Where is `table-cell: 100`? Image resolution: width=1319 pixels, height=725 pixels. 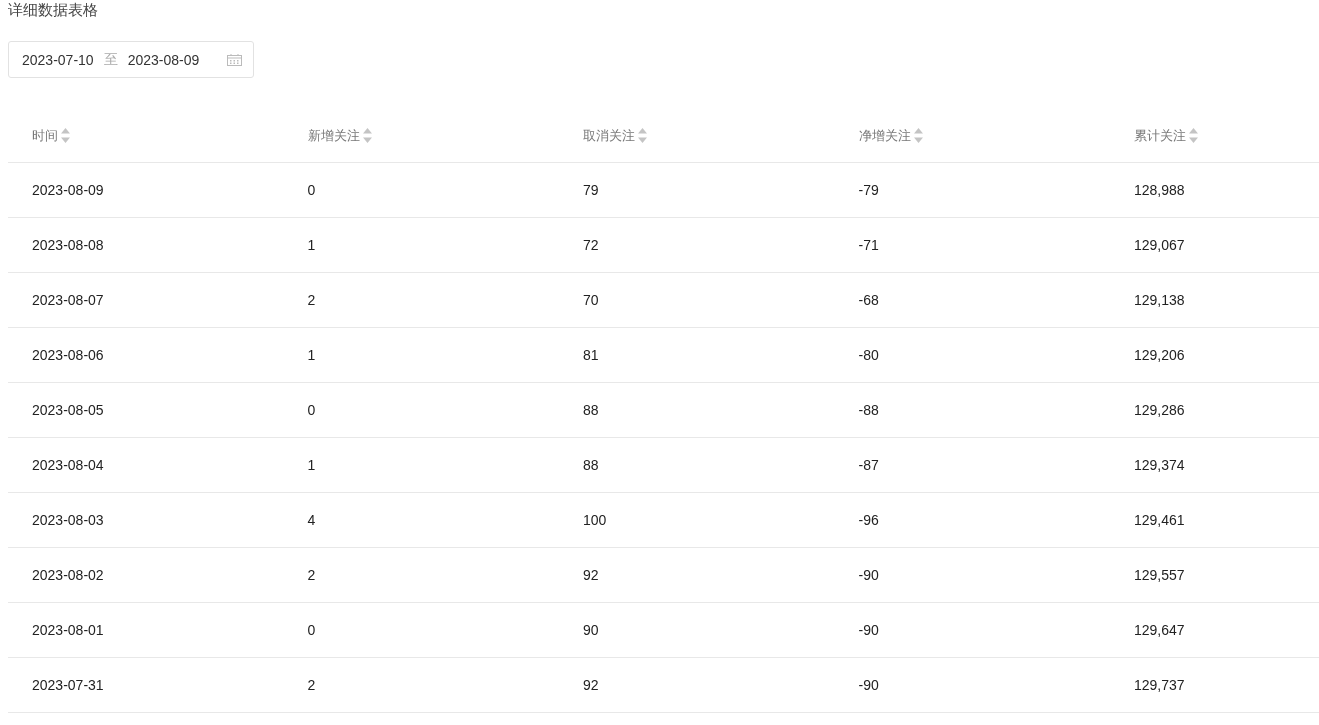
table-cell: 100 is located at coordinates (595, 520).